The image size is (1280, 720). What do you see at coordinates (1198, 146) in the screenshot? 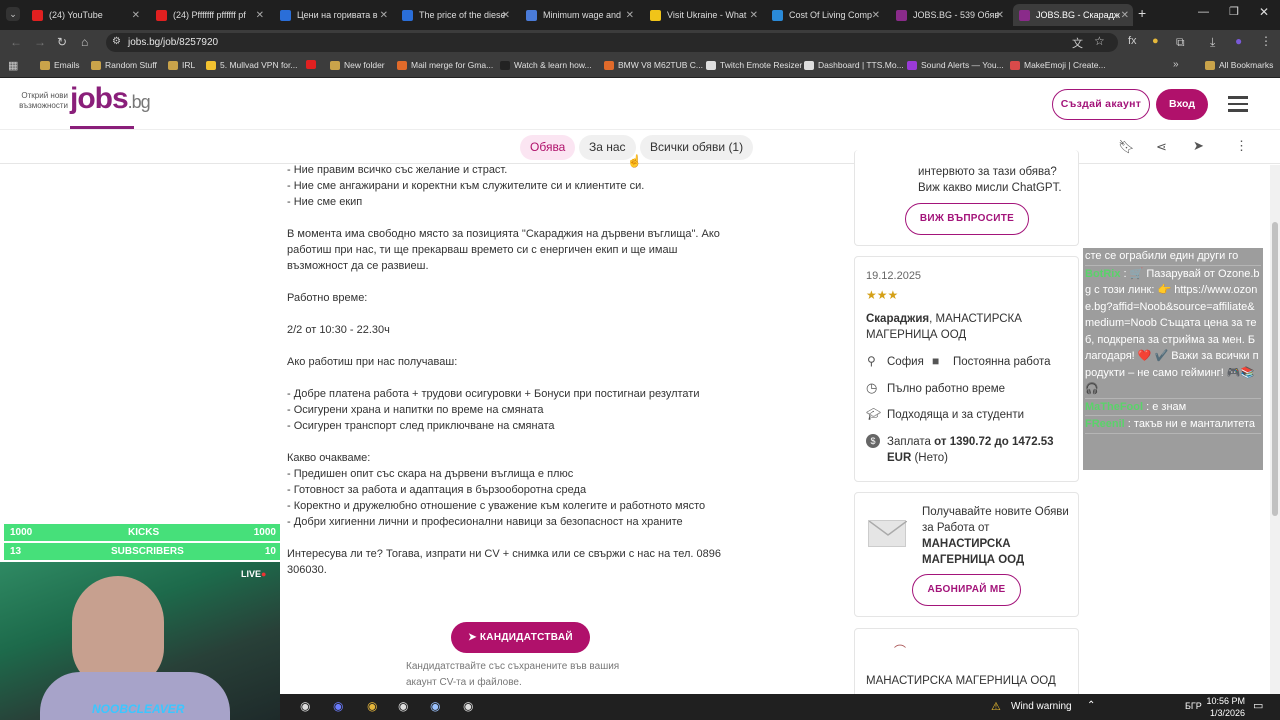
I see `send-icon: ➤` at bounding box center [1198, 146].